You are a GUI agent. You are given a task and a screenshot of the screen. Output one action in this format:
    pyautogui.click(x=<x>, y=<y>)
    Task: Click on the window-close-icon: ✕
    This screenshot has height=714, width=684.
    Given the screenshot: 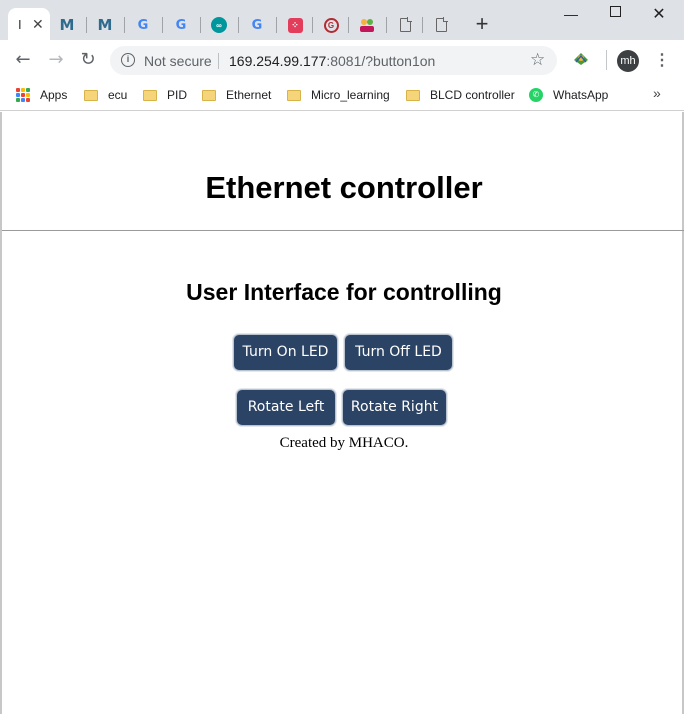 What is the action you would take?
    pyautogui.click(x=659, y=13)
    